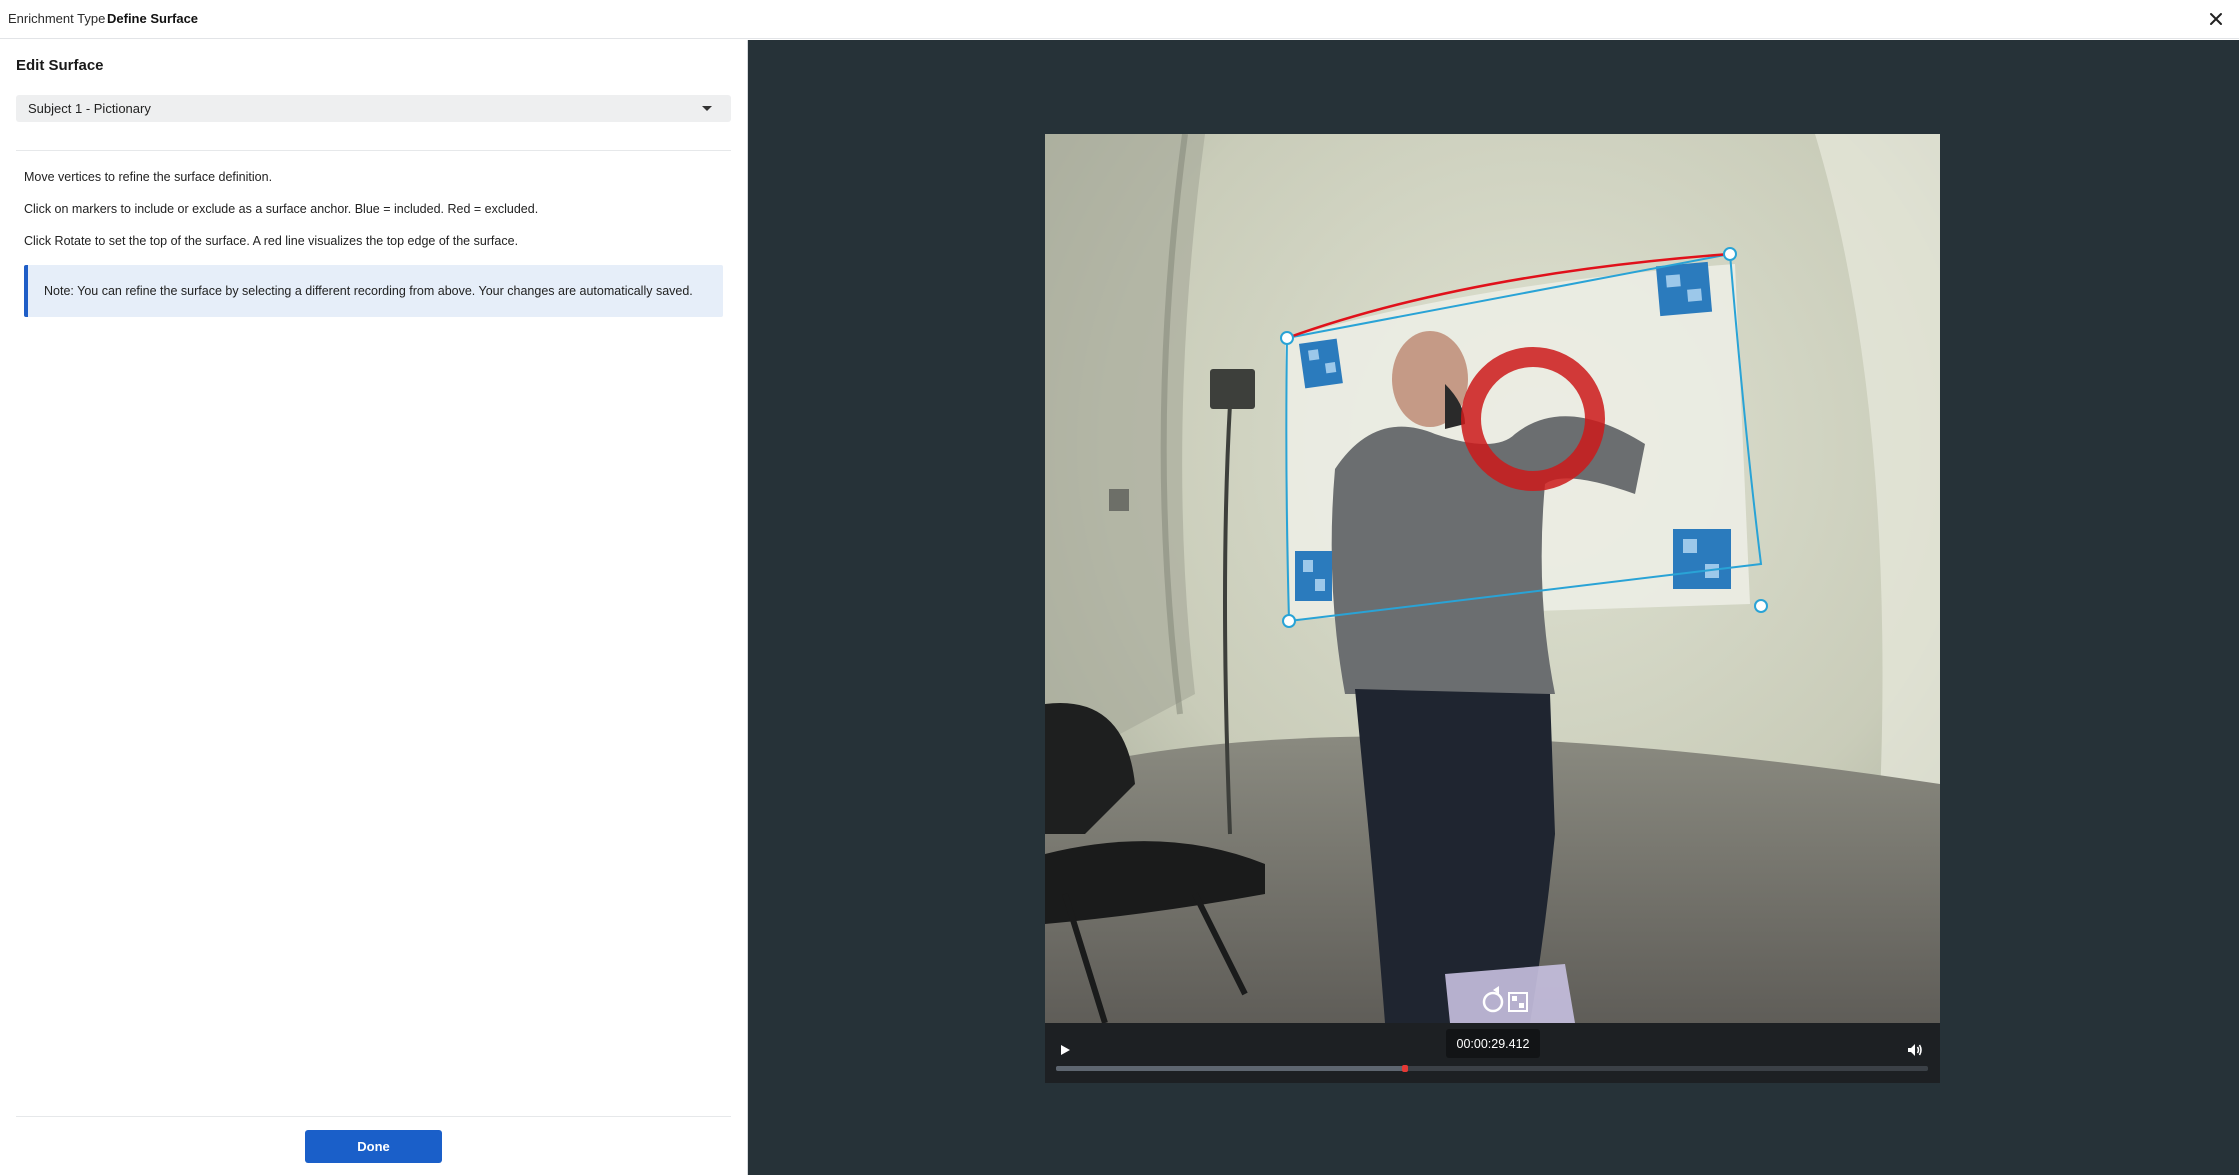 The width and height of the screenshot is (2239, 1175). Describe the element at coordinates (57, 18) in the screenshot. I see `breadcrumb-parent: Enrichment Type` at that location.